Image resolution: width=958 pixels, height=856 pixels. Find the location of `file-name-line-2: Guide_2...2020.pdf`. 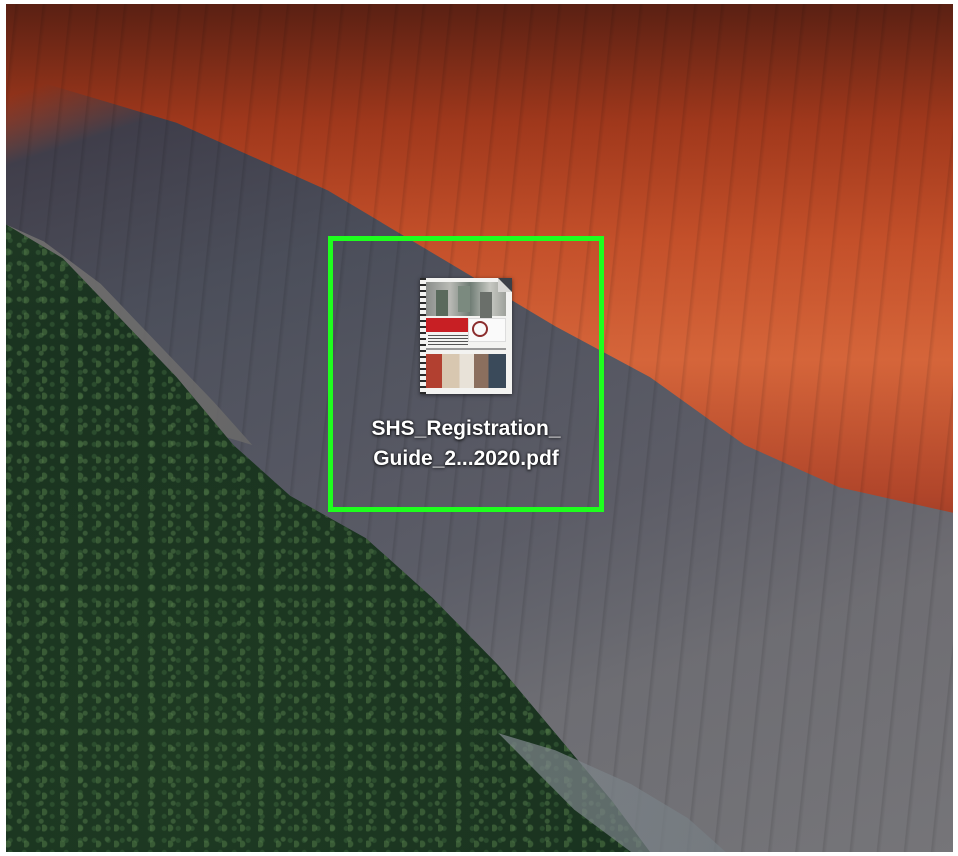

file-name-line-2: Guide_2...2020.pdf is located at coordinates (466, 458).